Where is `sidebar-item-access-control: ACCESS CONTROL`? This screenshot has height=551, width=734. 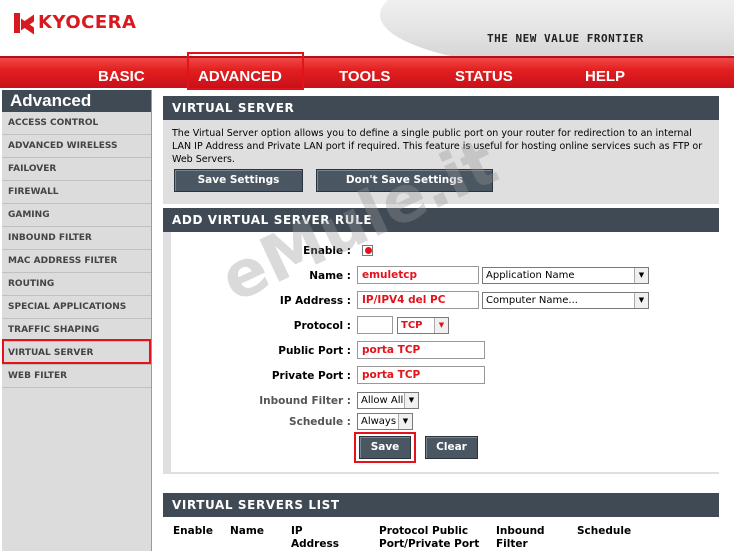
sidebar-item-access-control: ACCESS CONTROL is located at coordinates (76, 123).